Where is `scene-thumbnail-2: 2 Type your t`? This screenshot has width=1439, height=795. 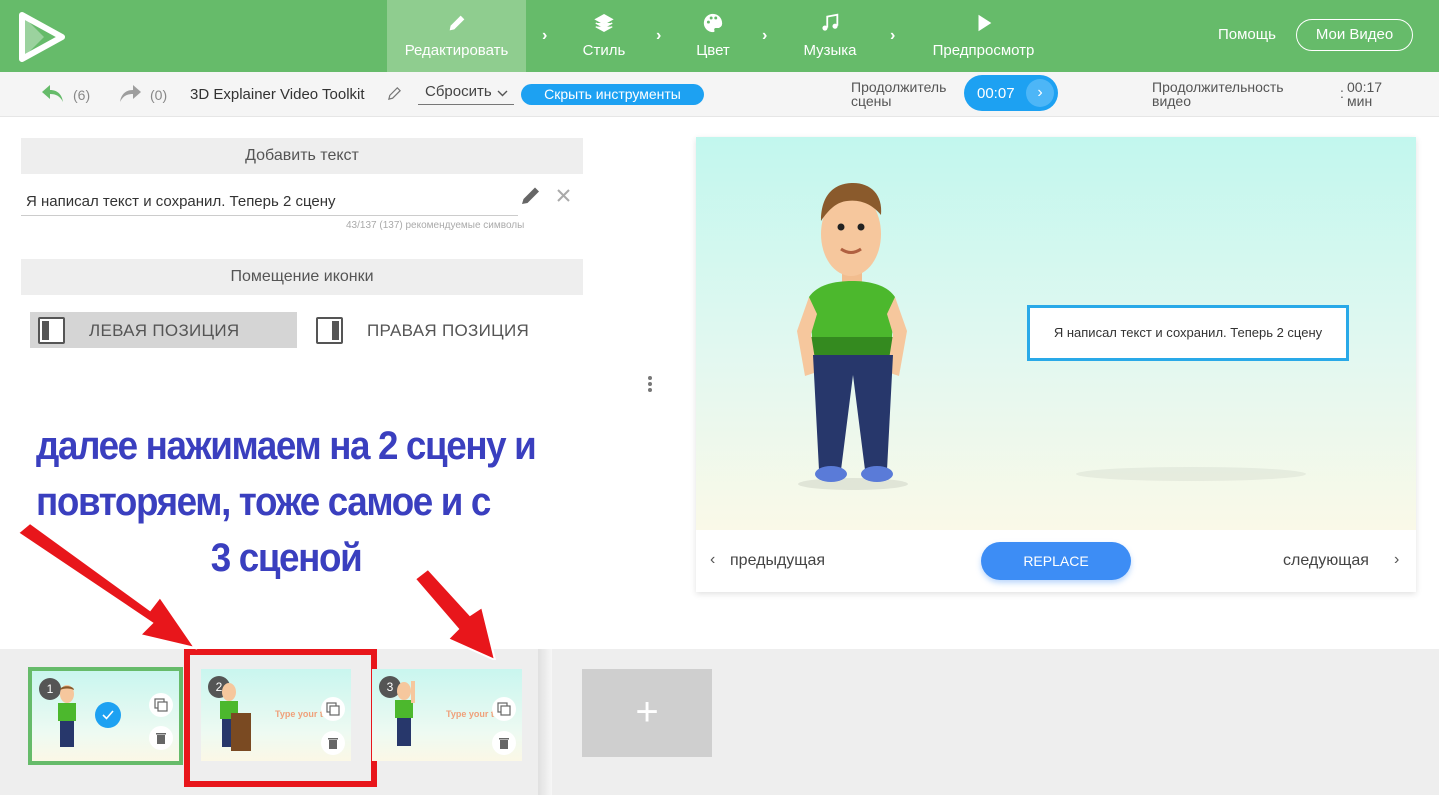 scene-thumbnail-2: 2 Type your t is located at coordinates (276, 715).